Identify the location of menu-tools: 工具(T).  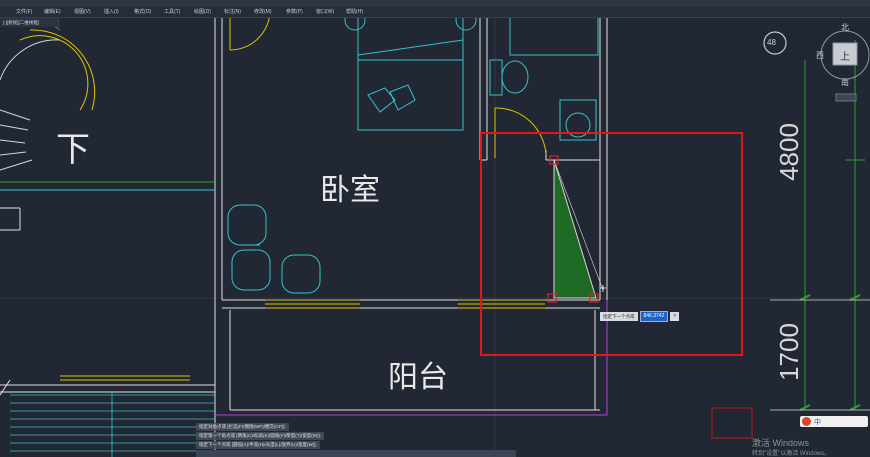
(172, 12).